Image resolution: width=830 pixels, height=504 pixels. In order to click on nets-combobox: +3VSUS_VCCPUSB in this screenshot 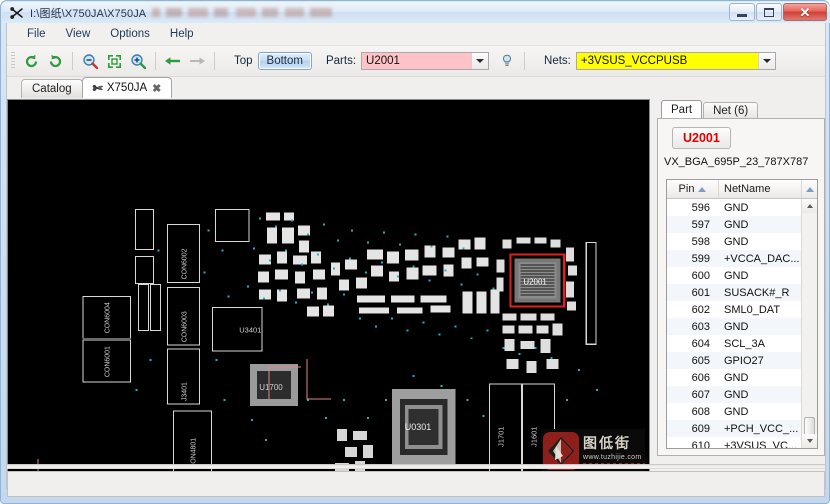, I will do `click(675, 61)`.